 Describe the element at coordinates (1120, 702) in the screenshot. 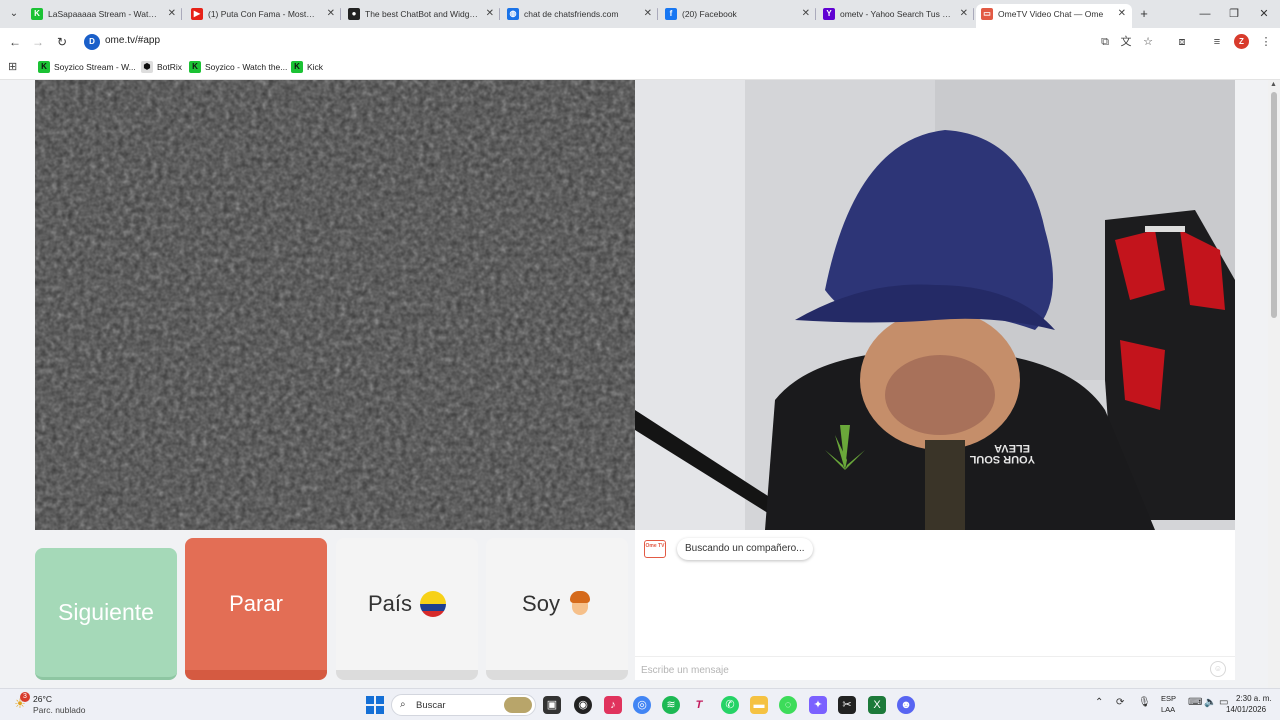

I see `tray-sync-icon: ⟳` at that location.